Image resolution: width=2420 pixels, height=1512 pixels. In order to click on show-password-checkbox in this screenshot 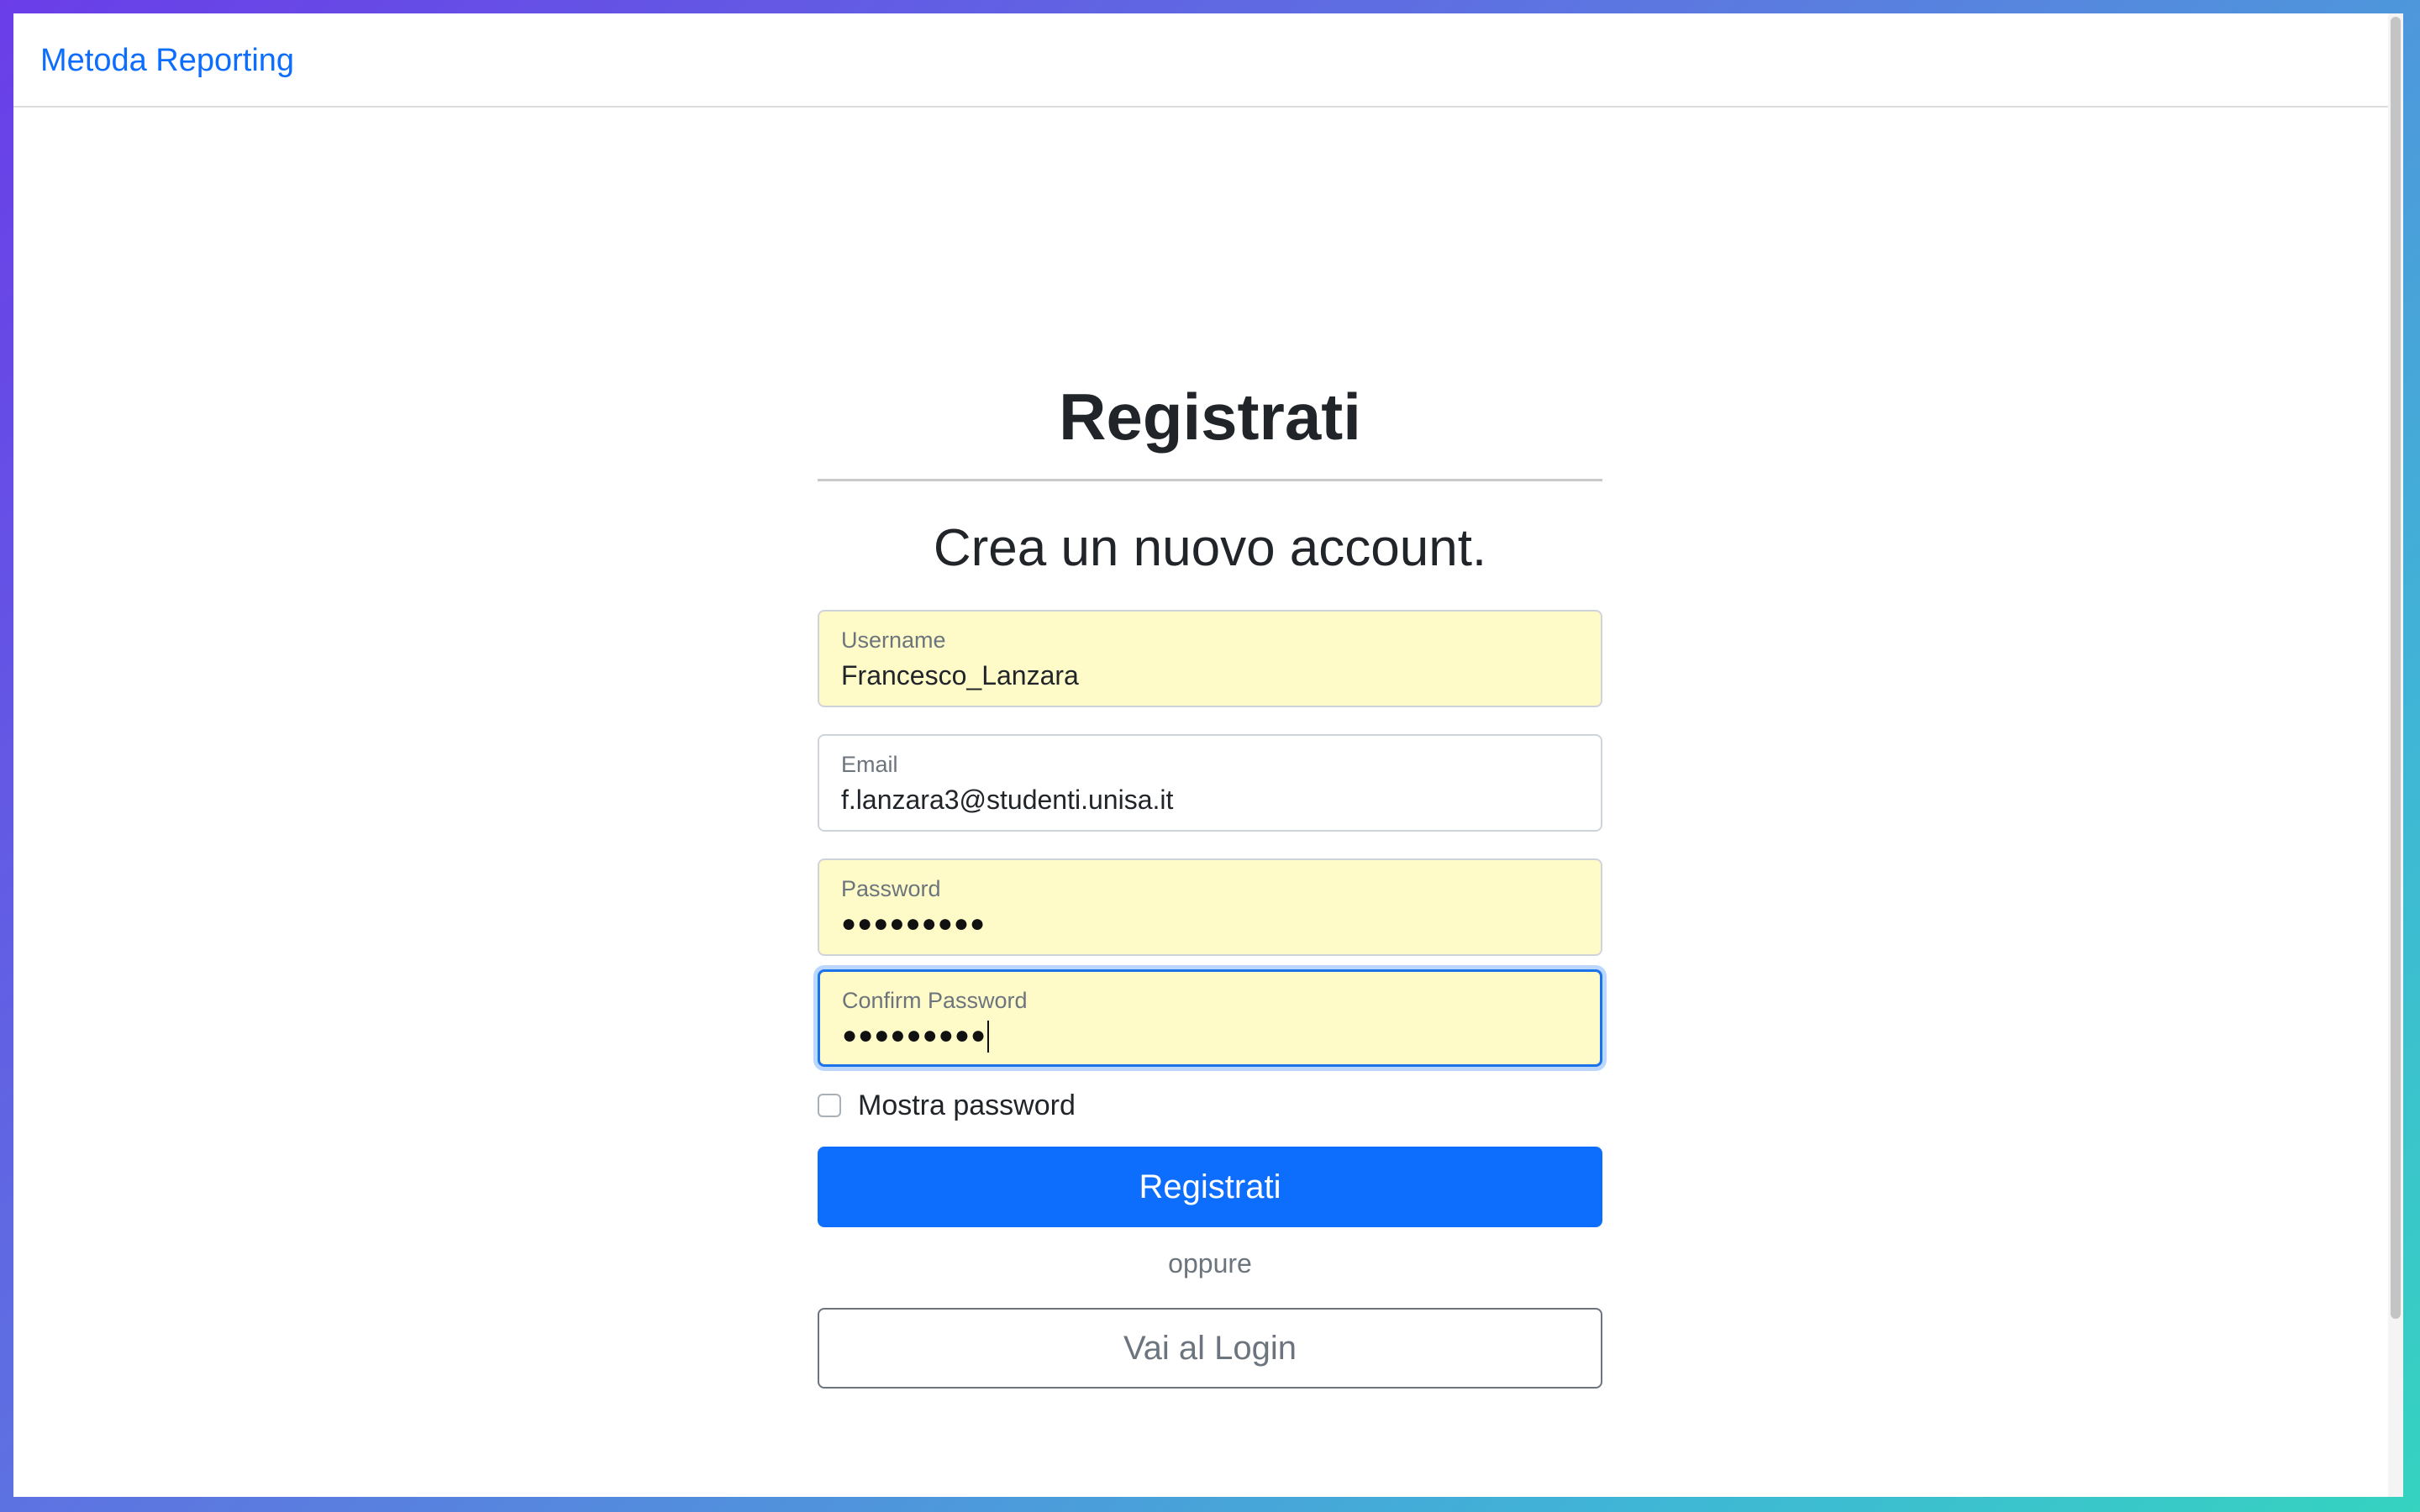, I will do `click(829, 1105)`.